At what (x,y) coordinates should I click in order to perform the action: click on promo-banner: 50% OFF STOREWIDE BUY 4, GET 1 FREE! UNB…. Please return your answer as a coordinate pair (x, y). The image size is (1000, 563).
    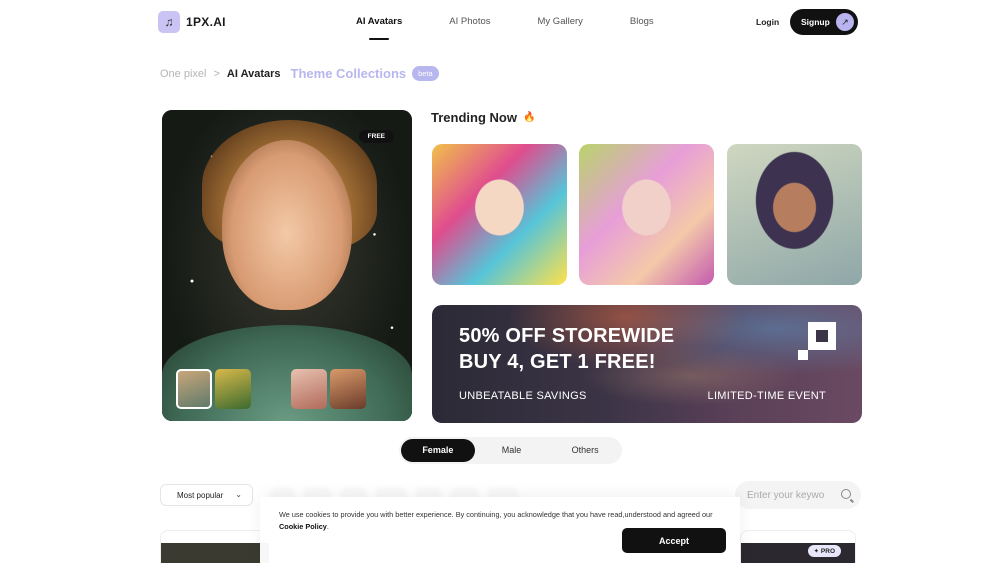
    Looking at the image, I should click on (647, 364).